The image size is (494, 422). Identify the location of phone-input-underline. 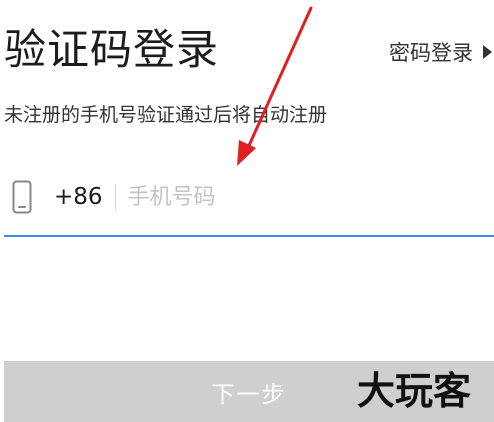
(249, 236).